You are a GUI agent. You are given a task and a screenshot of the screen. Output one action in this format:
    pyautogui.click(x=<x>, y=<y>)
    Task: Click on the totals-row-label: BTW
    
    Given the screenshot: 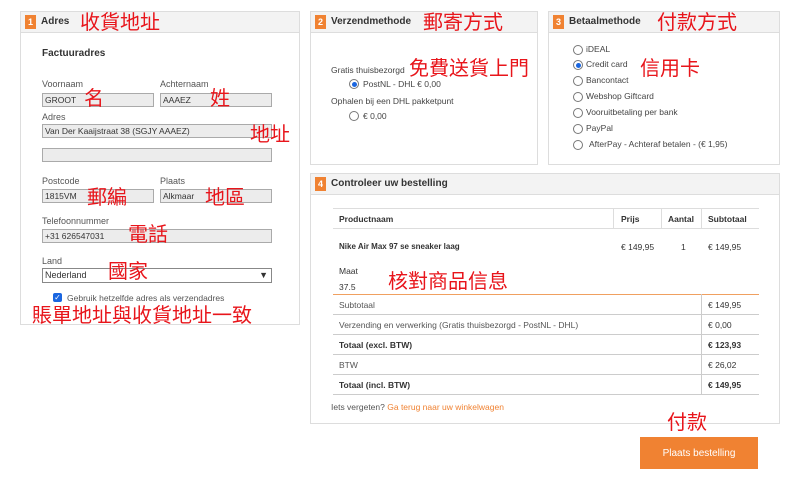 What is the action you would take?
    pyautogui.click(x=348, y=365)
    